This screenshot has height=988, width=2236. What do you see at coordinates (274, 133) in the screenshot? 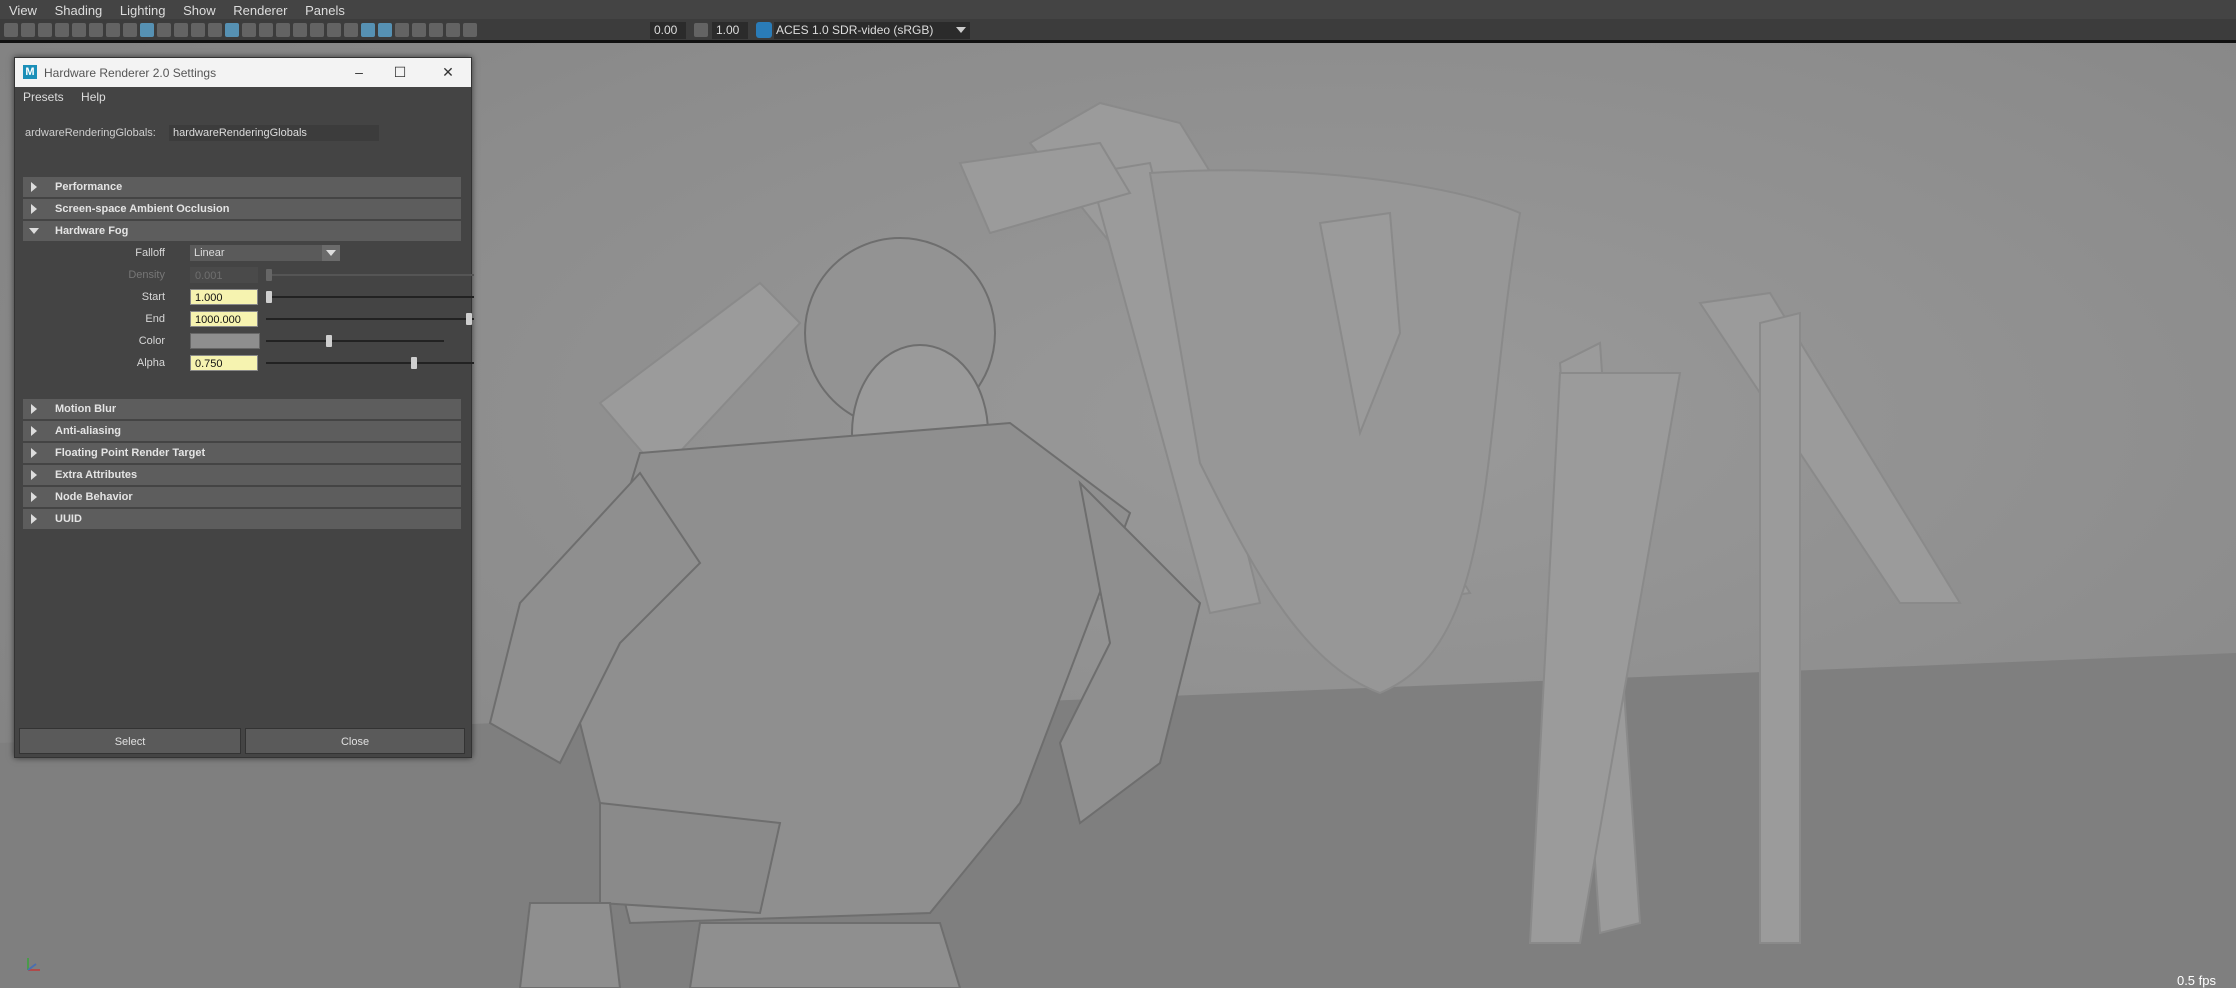
I see `node-name-field: hardwareRenderingGlobals` at bounding box center [274, 133].